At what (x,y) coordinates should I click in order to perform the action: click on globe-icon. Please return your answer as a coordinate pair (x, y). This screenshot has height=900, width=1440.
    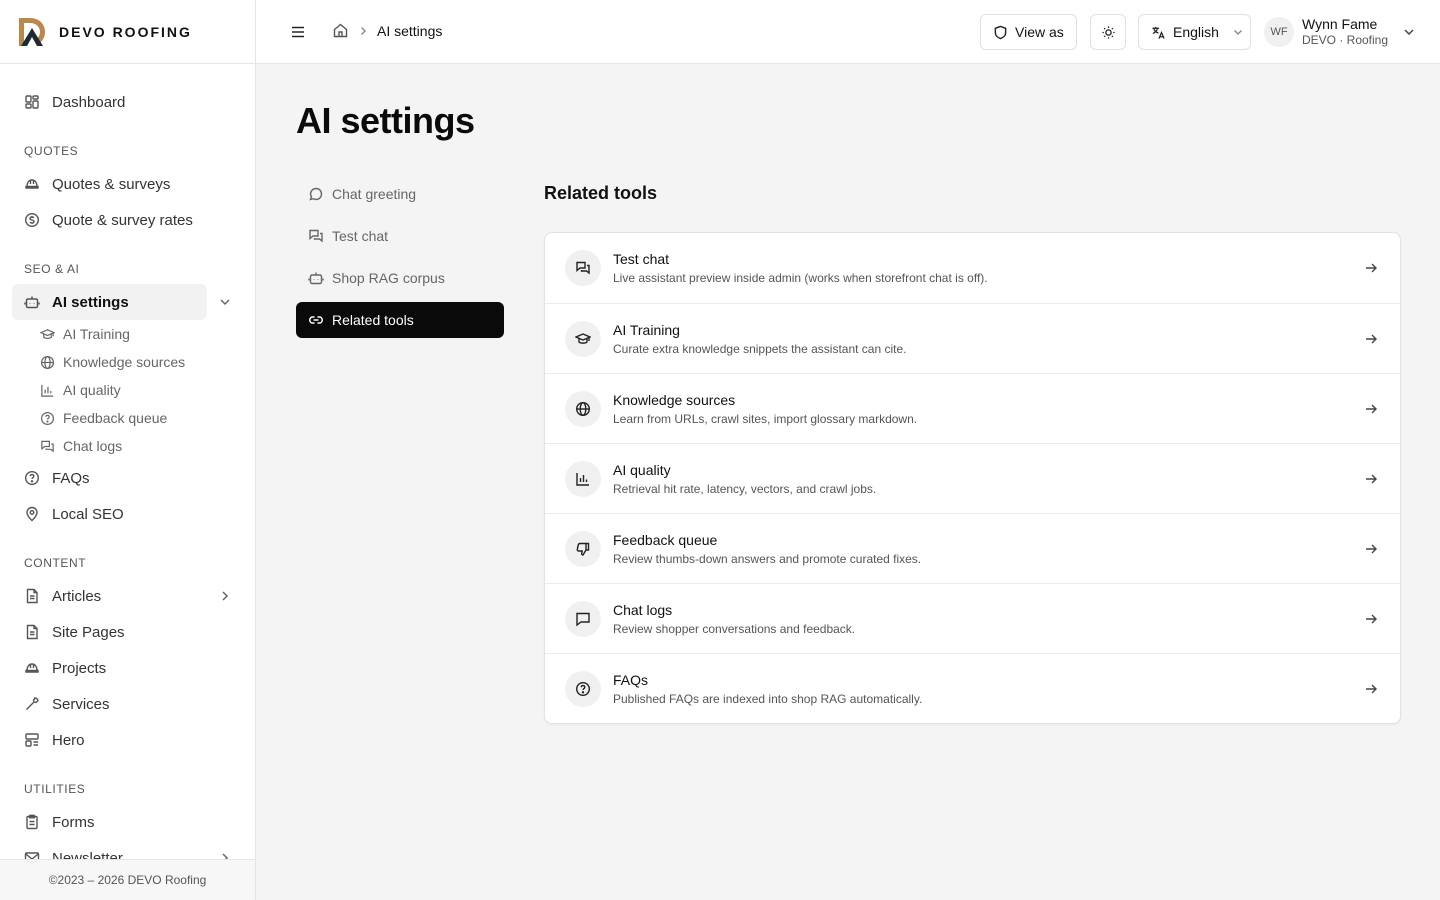
    Looking at the image, I should click on (583, 409).